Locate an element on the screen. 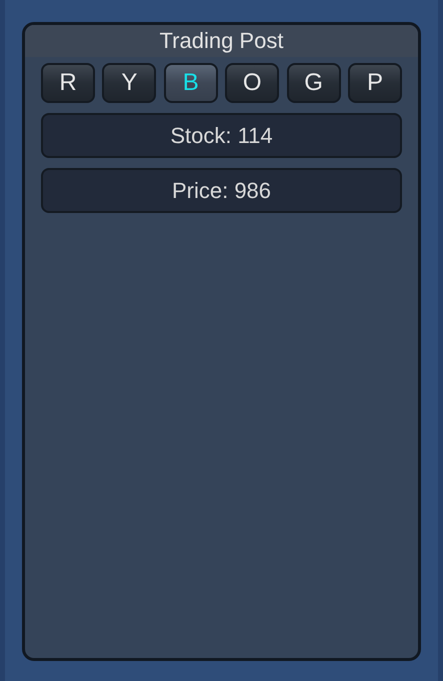 The height and width of the screenshot is (681, 443). color-button: P is located at coordinates (375, 83).